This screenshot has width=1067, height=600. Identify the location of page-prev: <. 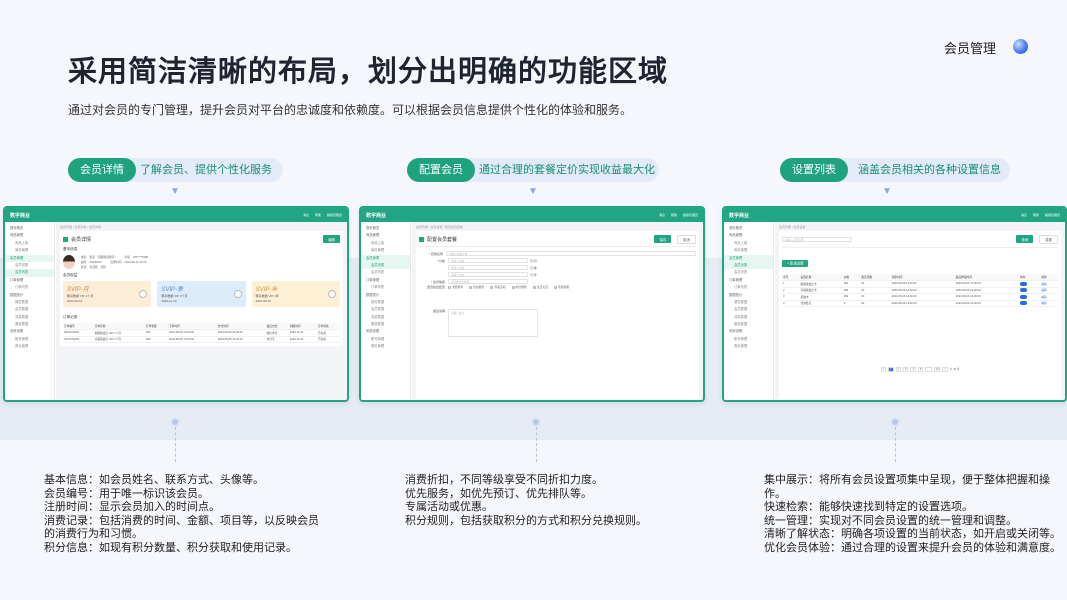
(883, 369).